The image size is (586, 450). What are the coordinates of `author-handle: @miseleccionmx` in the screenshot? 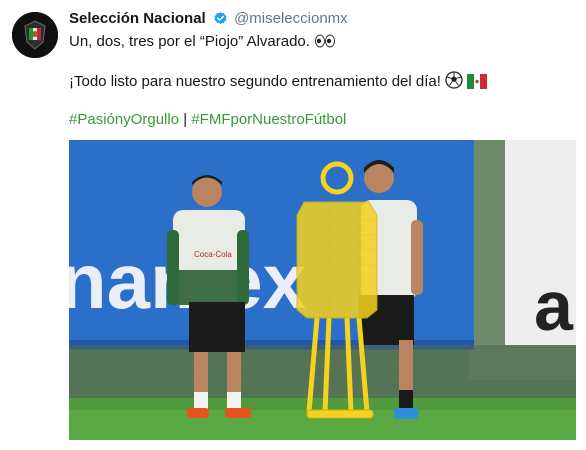 It's located at (291, 18).